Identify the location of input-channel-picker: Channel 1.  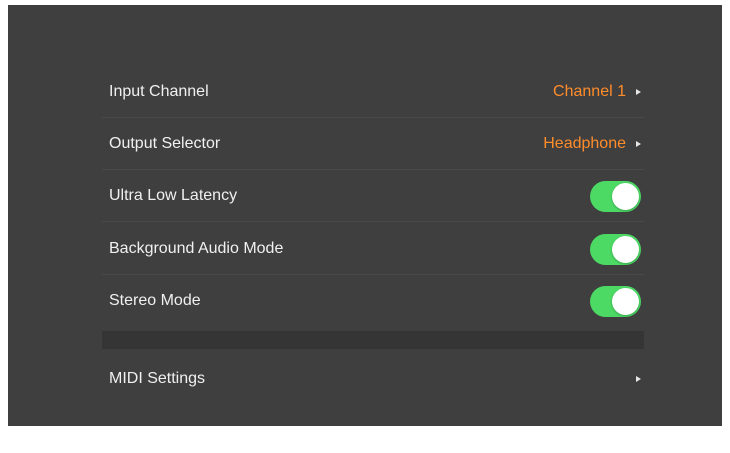
(598, 92).